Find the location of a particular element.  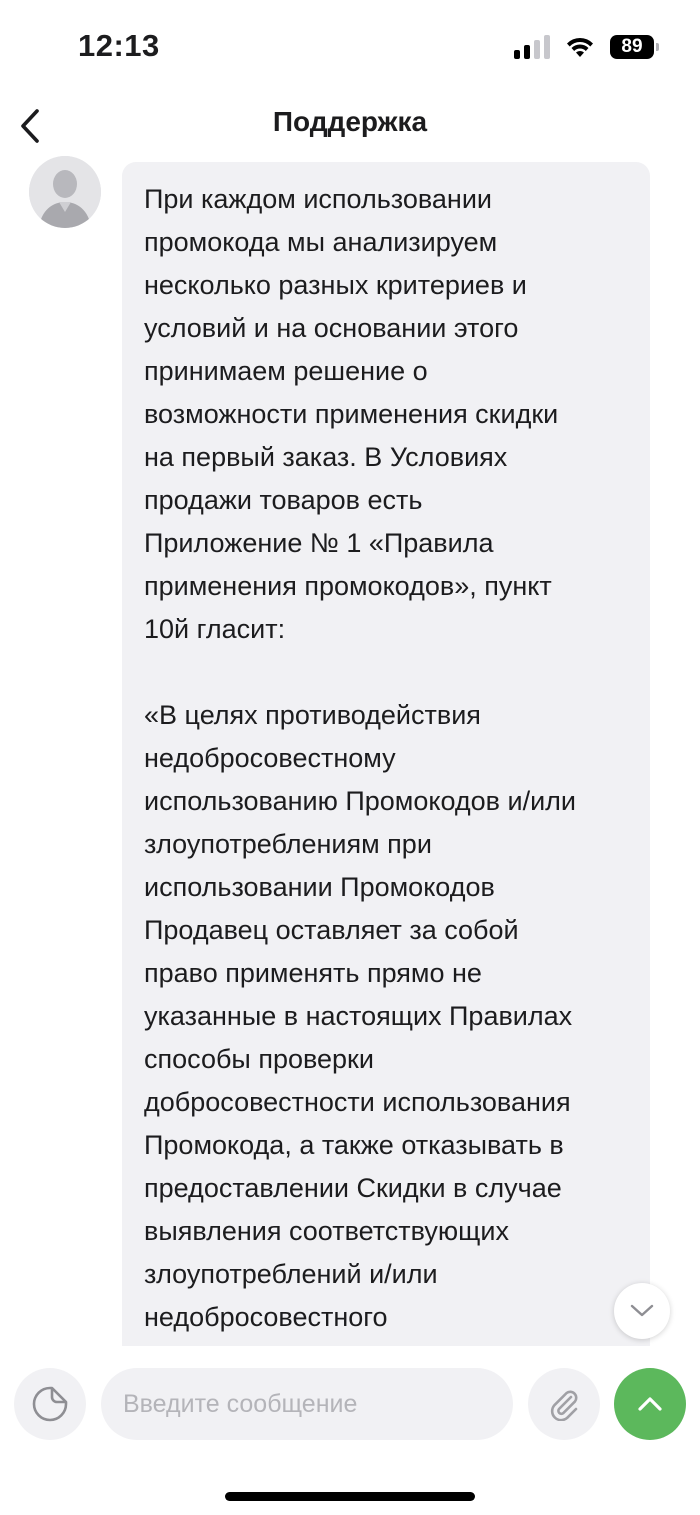

nav-bar: Поддержка is located at coordinates (350, 126).